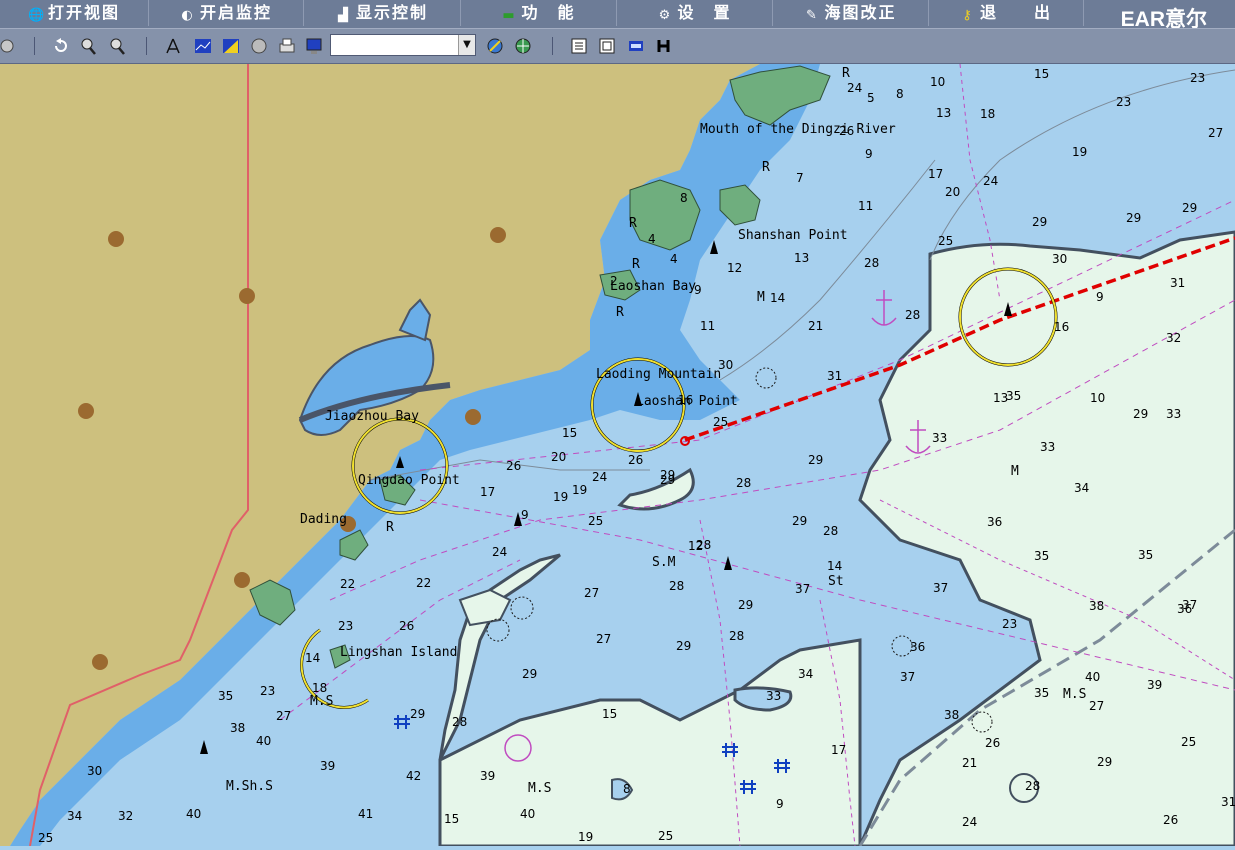  What do you see at coordinates (968, 15) in the screenshot?
I see `key-icon: ⚷` at bounding box center [968, 15].